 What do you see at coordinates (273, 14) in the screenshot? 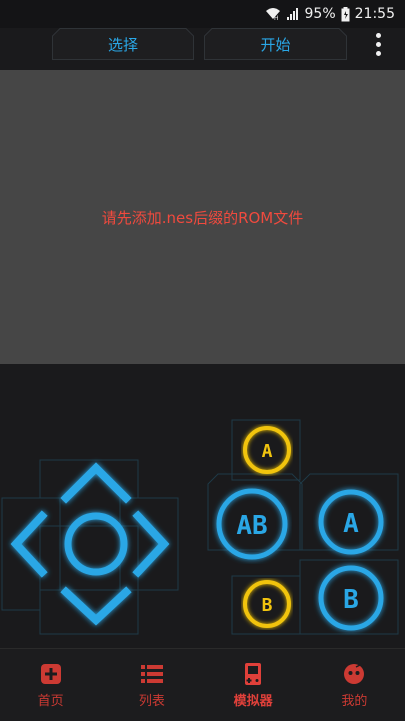
I see `wifi-icon: H` at bounding box center [273, 14].